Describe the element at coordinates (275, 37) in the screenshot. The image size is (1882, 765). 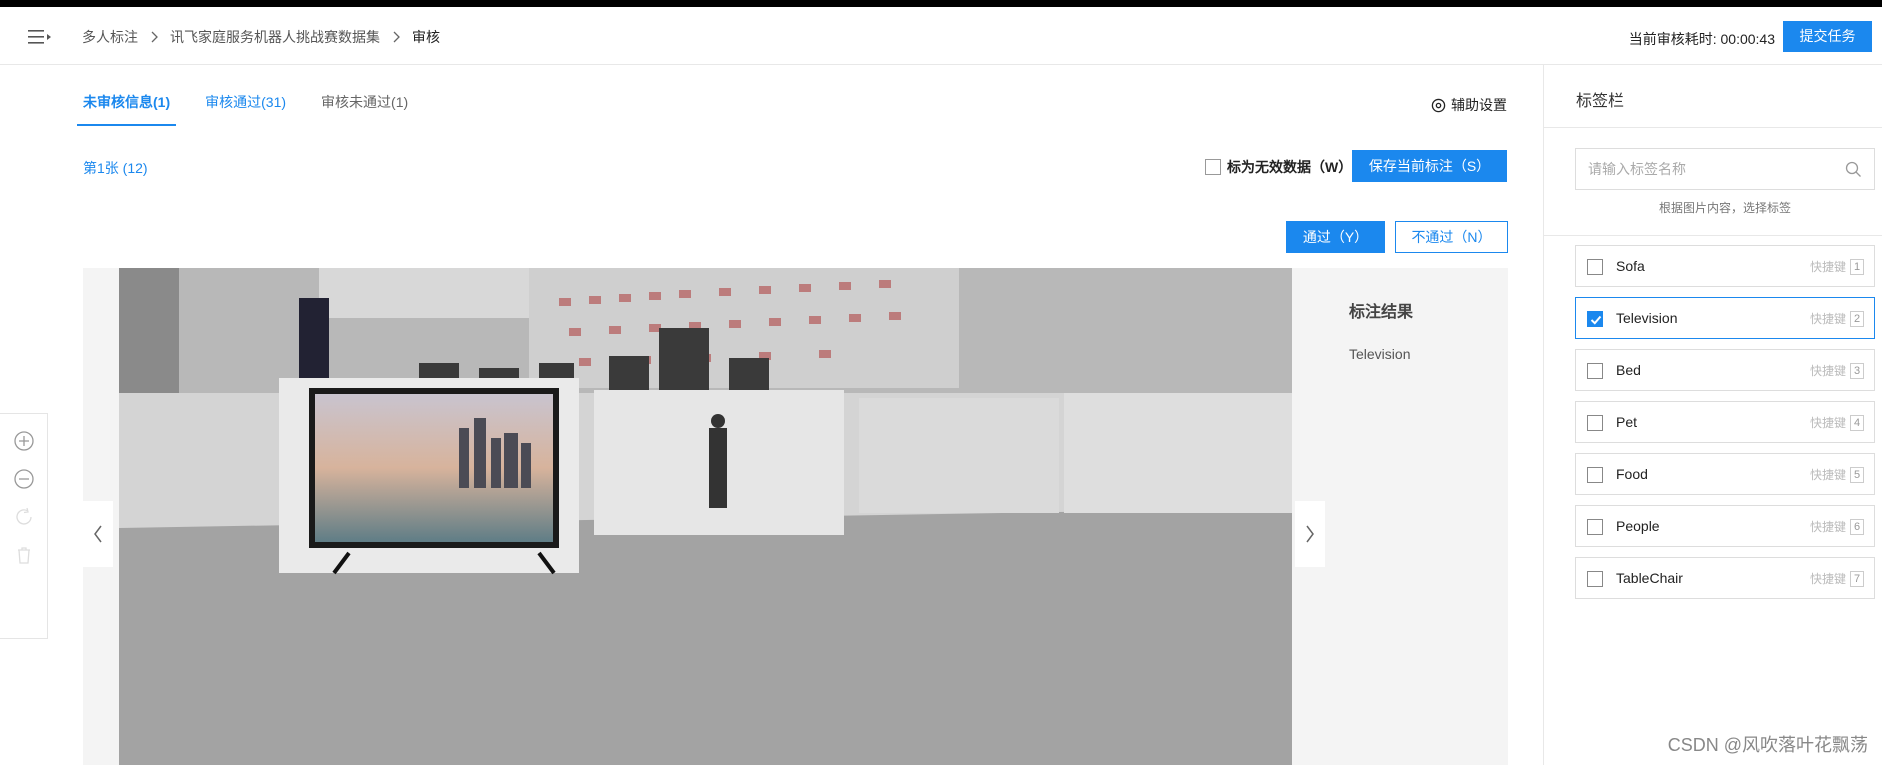
I see `breadcrumb-item-dataset: 讯飞家庭服务机器人挑战赛数据集` at that location.